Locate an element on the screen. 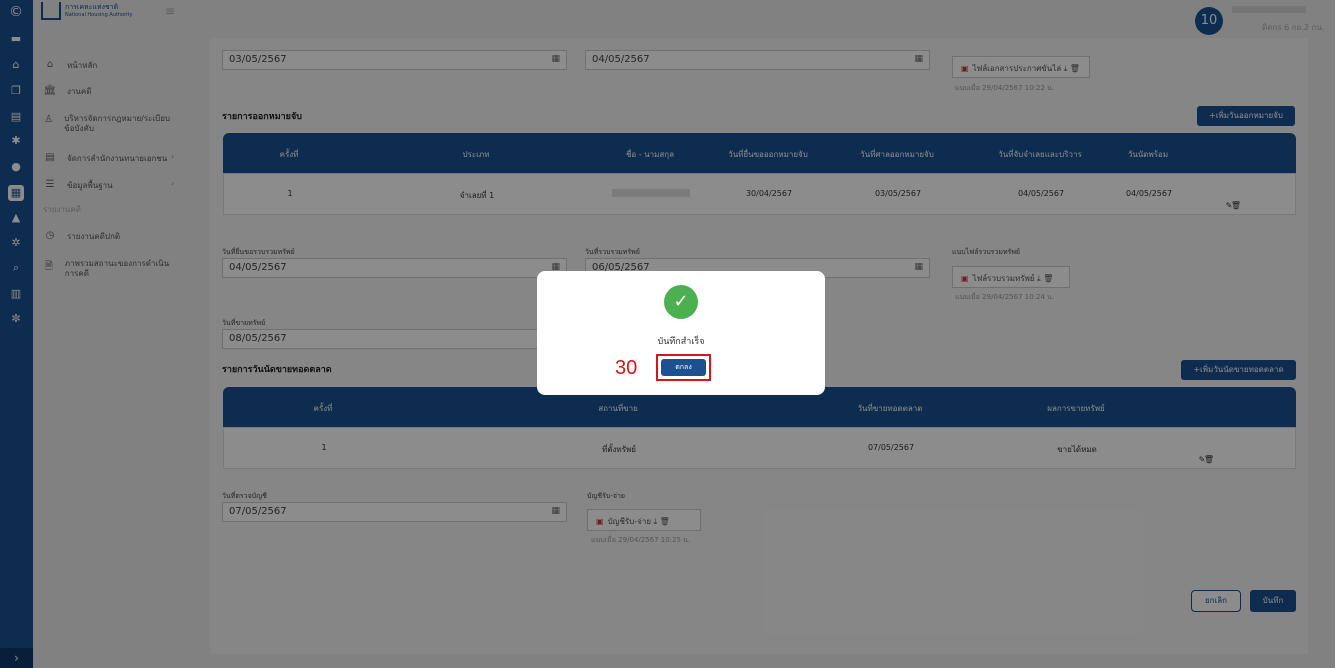  highlight-box: ตกลง is located at coordinates (683, 367).